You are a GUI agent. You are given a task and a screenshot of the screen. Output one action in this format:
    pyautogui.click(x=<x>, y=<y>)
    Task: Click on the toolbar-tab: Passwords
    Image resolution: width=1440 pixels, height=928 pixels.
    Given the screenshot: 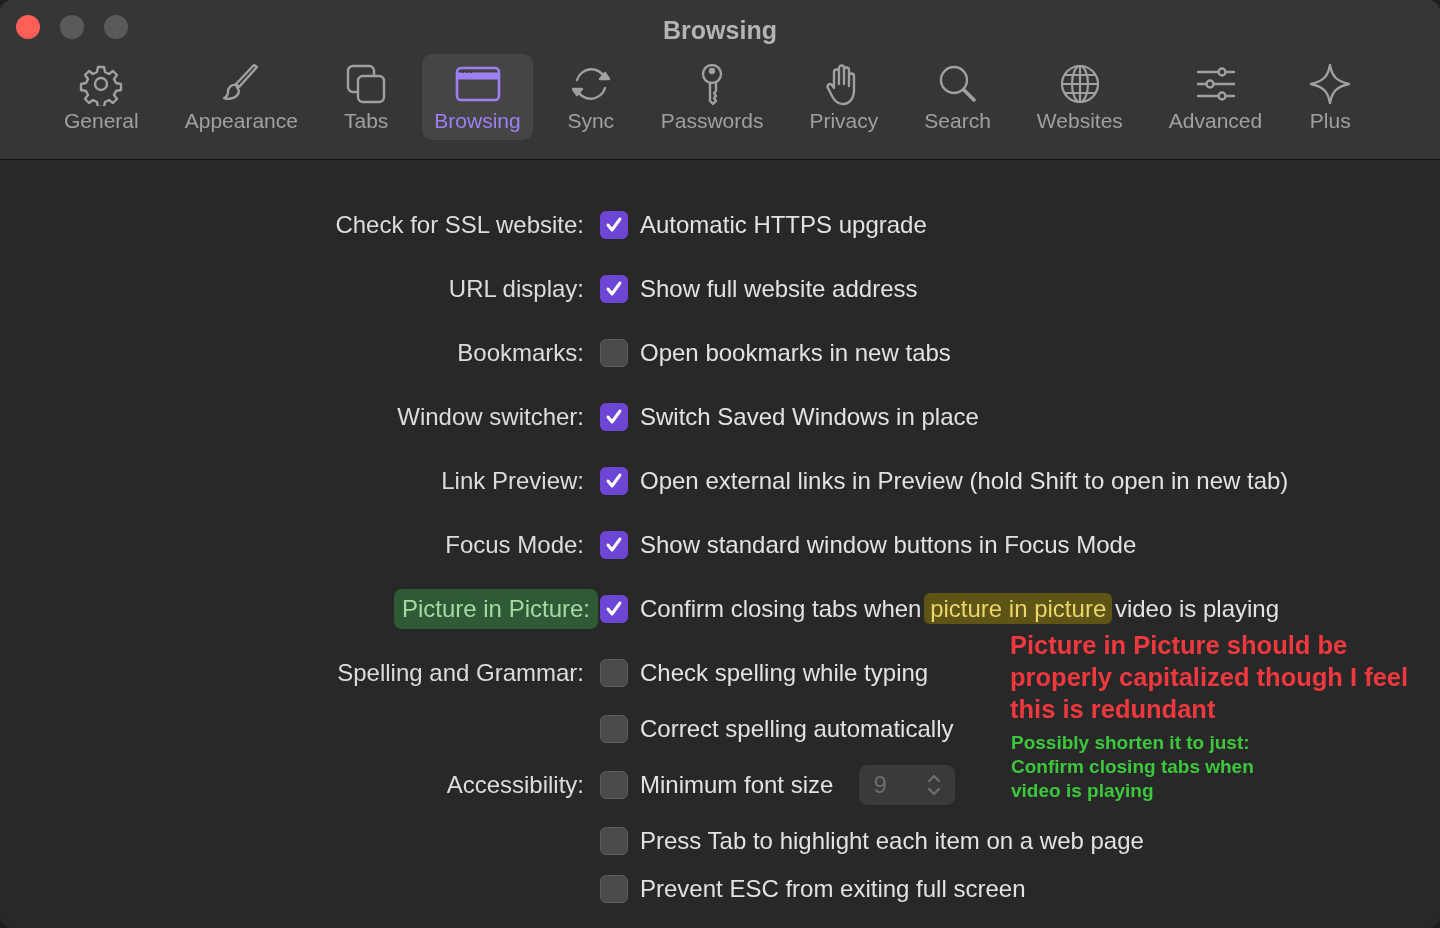 What is the action you would take?
    pyautogui.click(x=712, y=97)
    